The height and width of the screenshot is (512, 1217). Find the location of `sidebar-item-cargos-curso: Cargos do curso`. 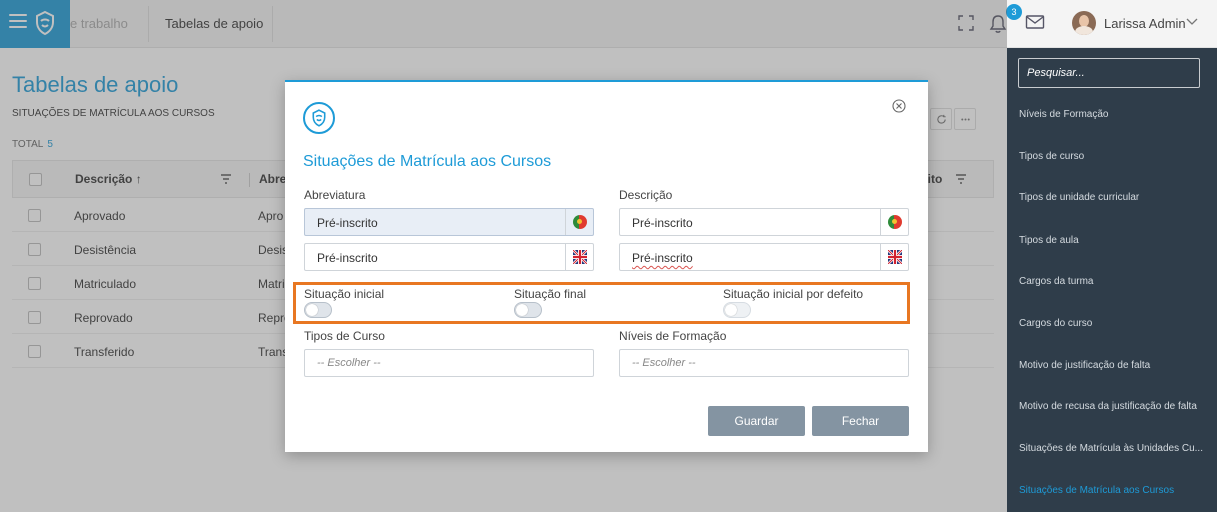

sidebar-item-cargos-curso: Cargos do curso is located at coordinates (1055, 323).